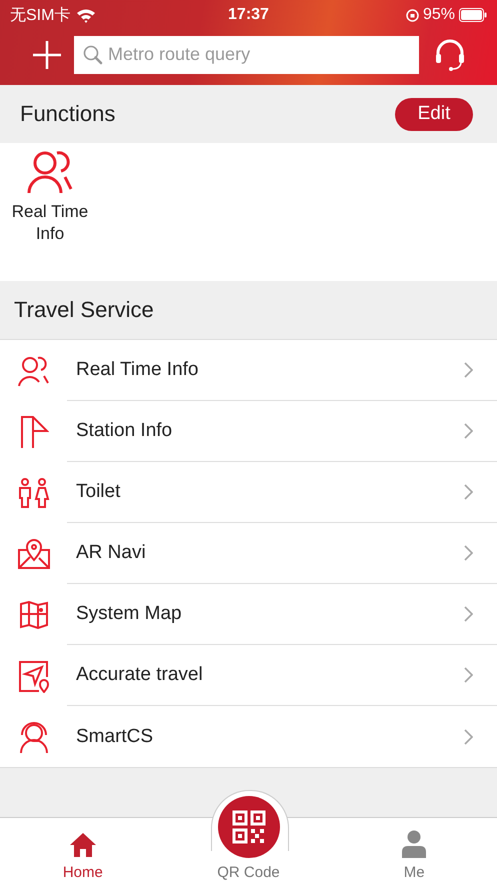  I want to click on section-title: Travel Service, so click(84, 310).